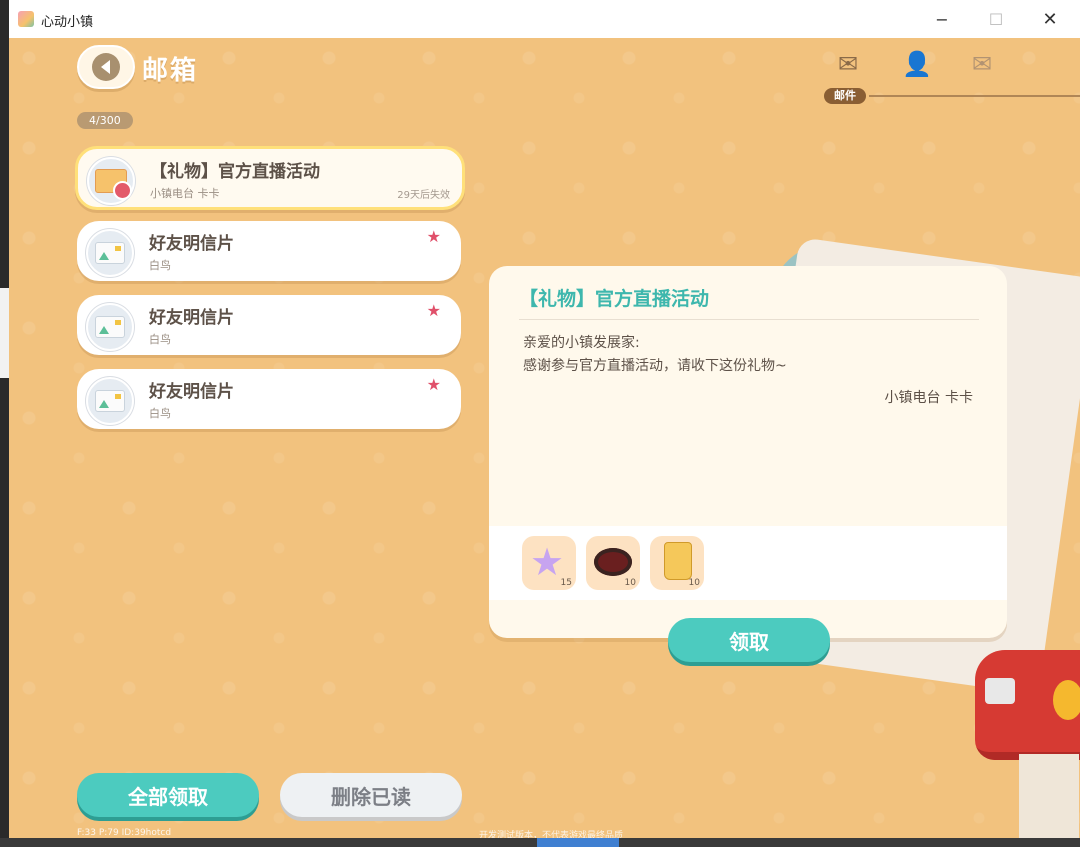  Describe the element at coordinates (581, 343) in the screenshot. I see `detail-greeting: 亲爱的小镇发展家:` at that location.